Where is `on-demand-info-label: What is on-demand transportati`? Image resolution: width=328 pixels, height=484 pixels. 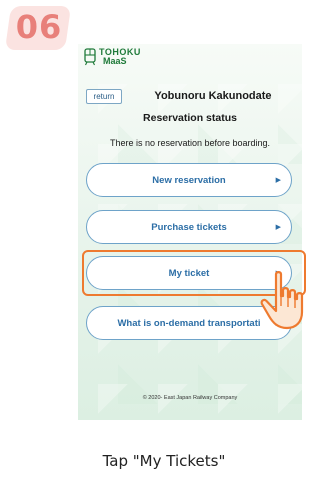
on-demand-info-label: What is on-demand transportati is located at coordinates (189, 323).